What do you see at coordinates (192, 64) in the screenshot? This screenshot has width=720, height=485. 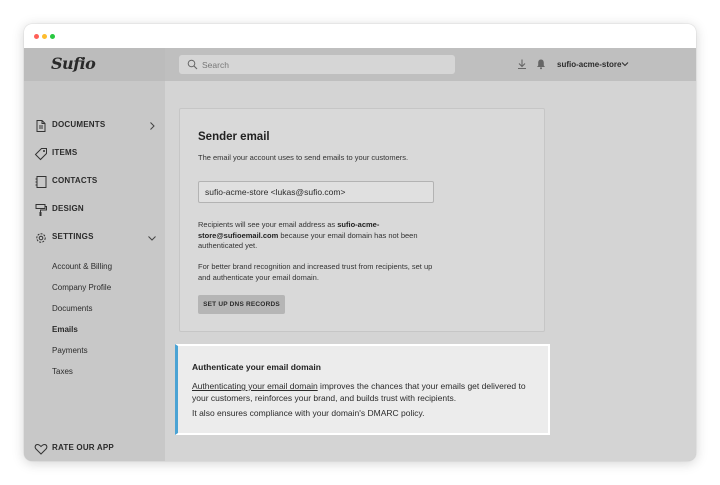 I see `search-icon` at bounding box center [192, 64].